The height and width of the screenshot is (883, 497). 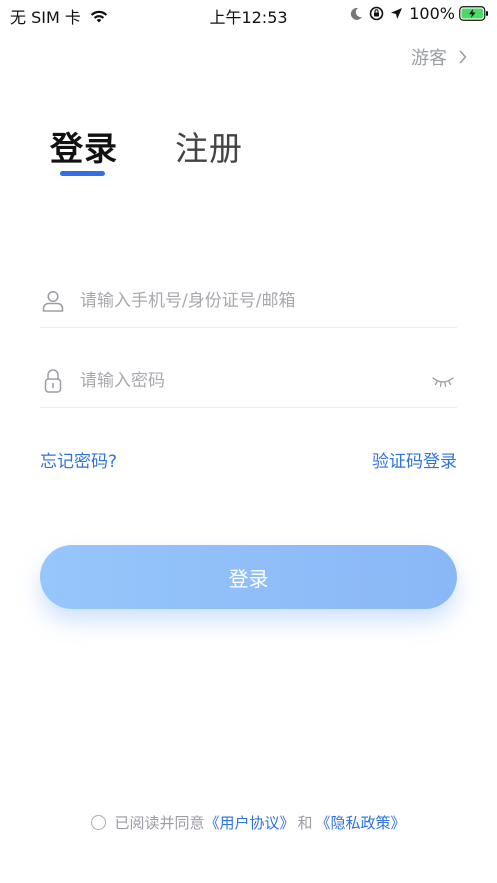 What do you see at coordinates (356, 14) in the screenshot?
I see `moon-icon` at bounding box center [356, 14].